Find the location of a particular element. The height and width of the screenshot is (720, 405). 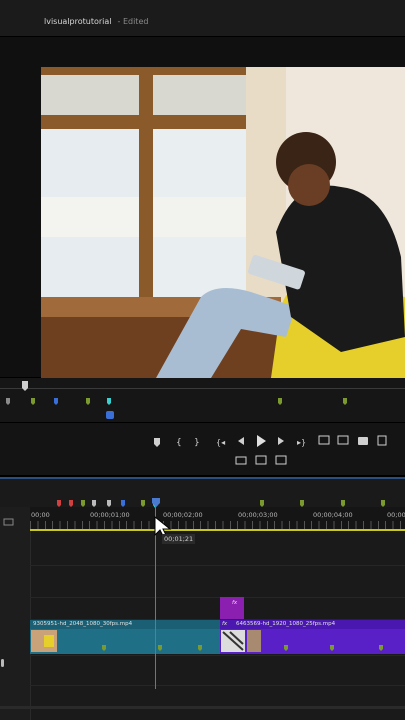

go-to-in-icon: {◂ is located at coordinates (220, 442).